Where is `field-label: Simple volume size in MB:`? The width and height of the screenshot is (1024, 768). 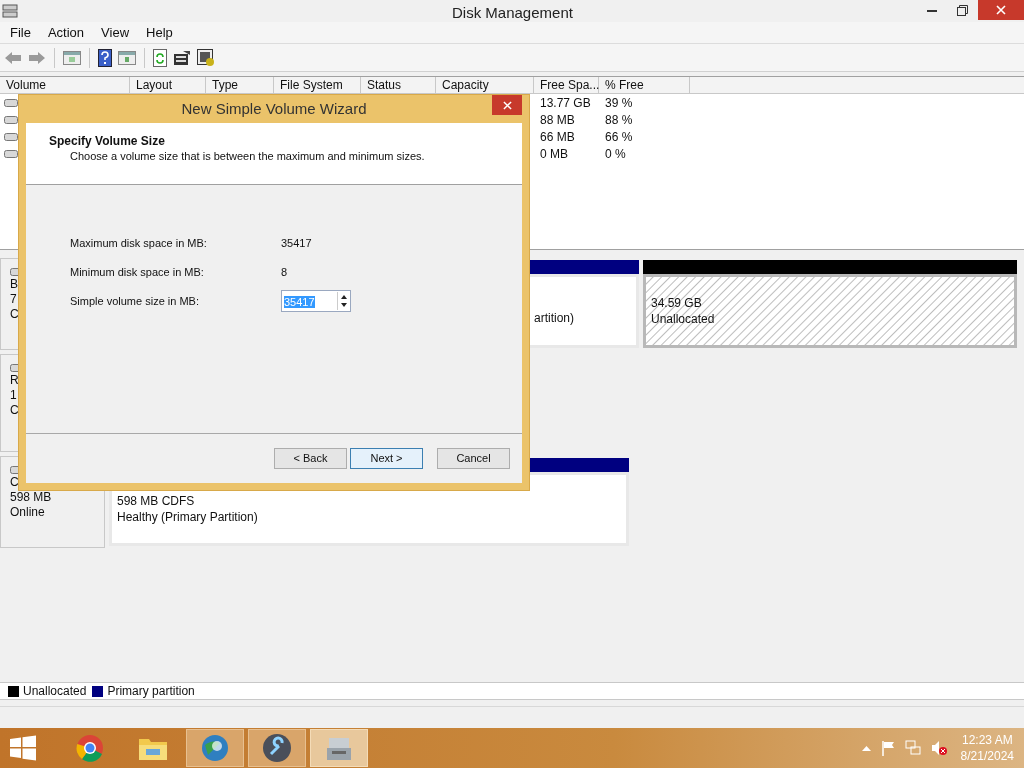
field-label: Simple volume size in MB: is located at coordinates (135, 301).